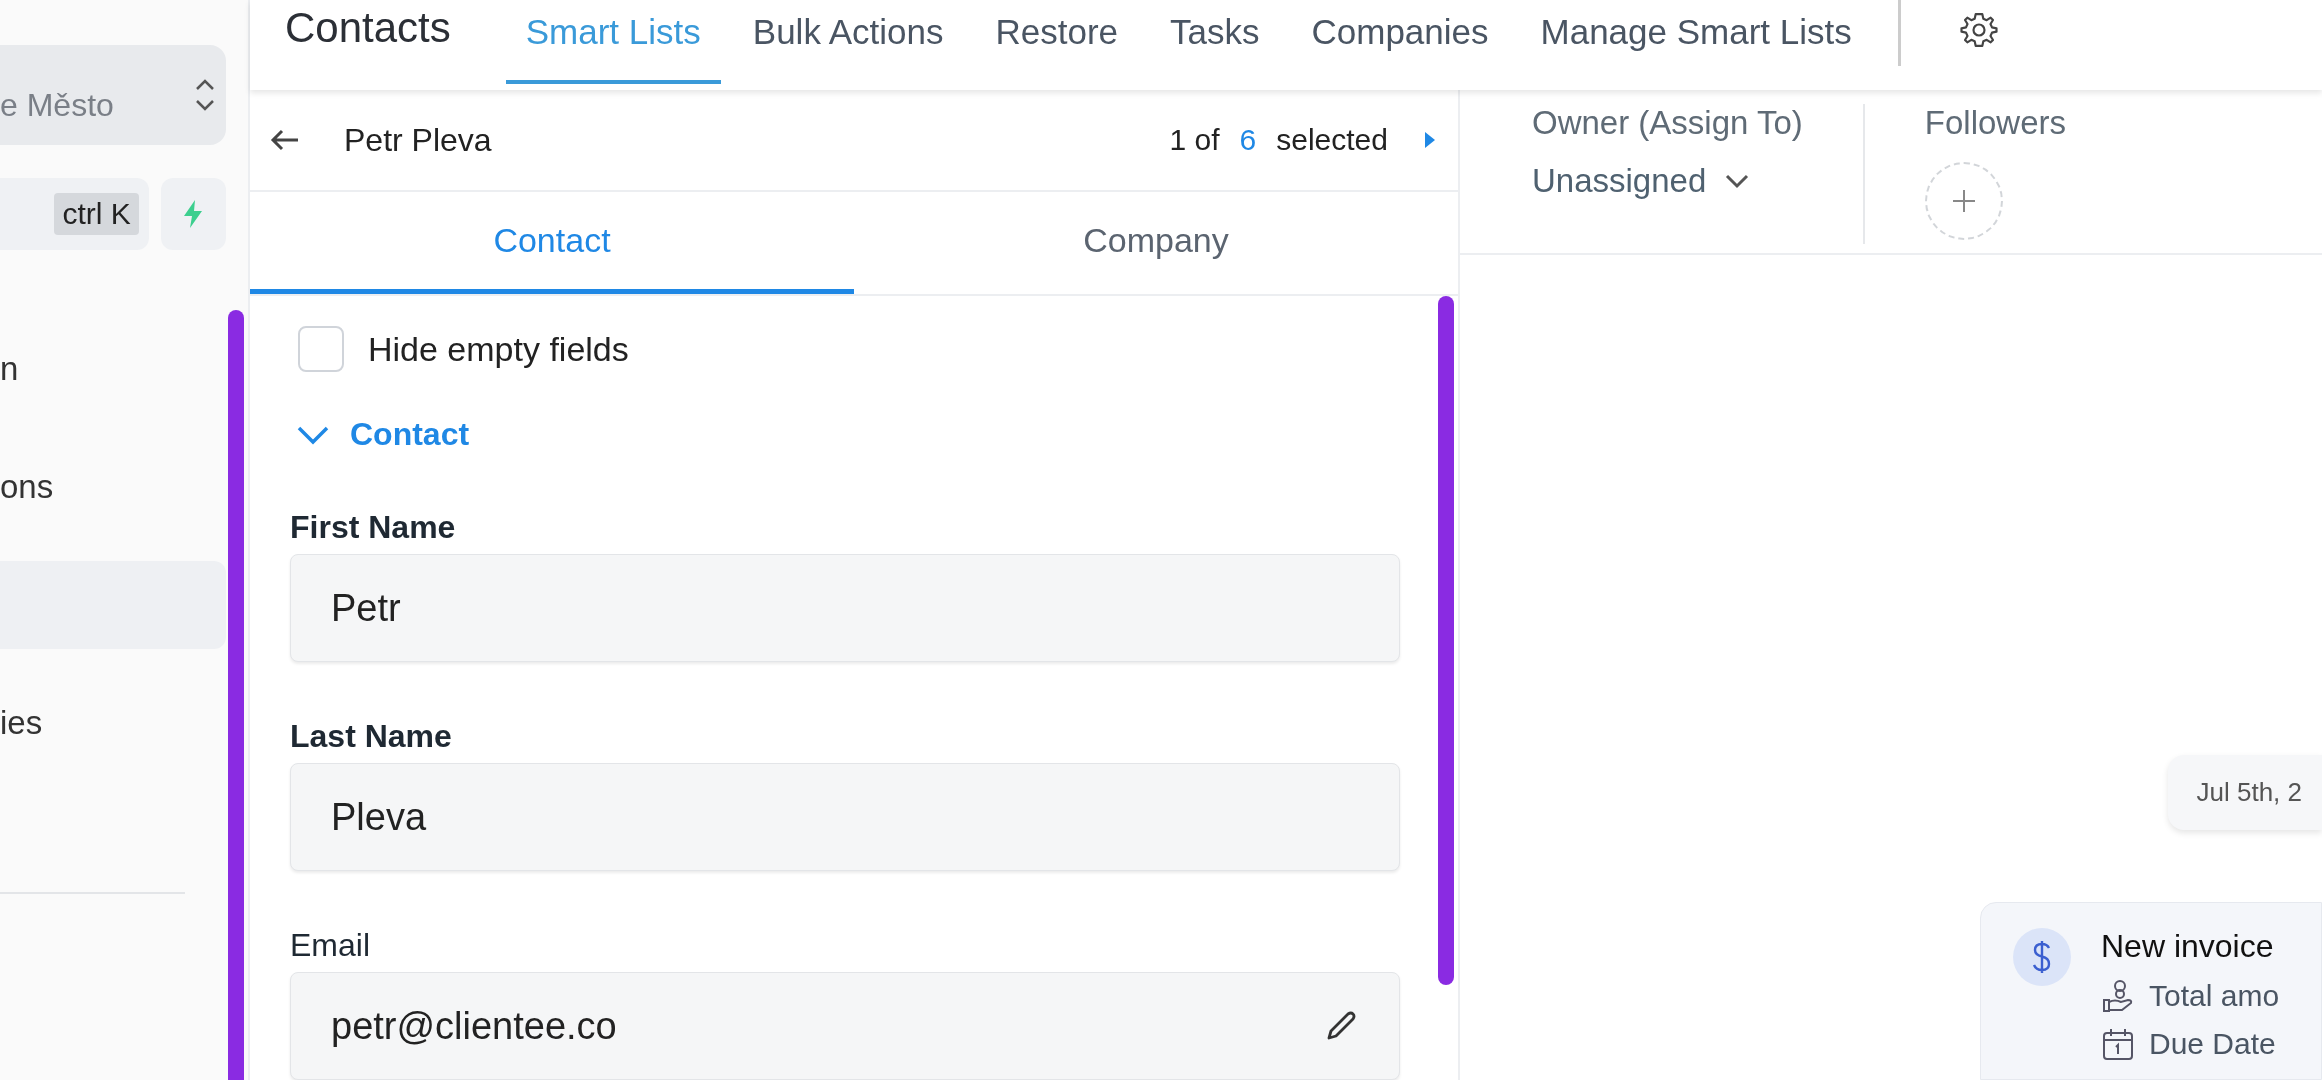 The height and width of the screenshot is (1080, 2322). Describe the element at coordinates (1667, 181) in the screenshot. I see `owner-dropdown: Unassigned` at that location.